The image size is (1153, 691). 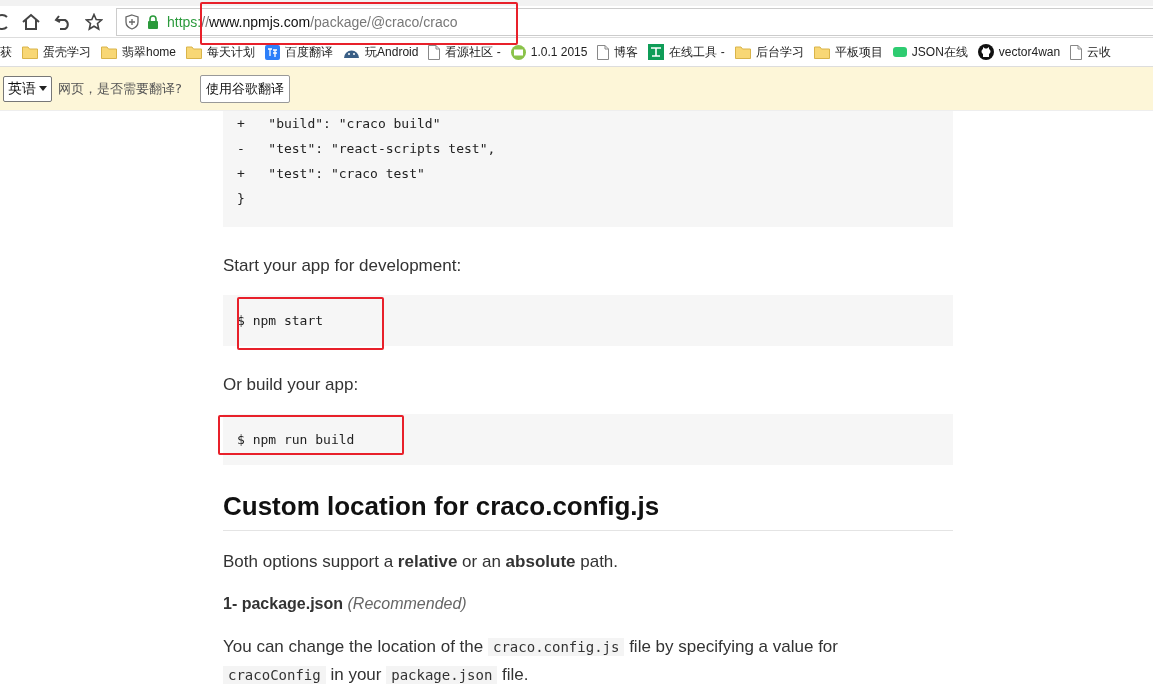 I want to click on paragraph: You can change the location of the craco.config.js file by specifying a value for cracoConfig in your package.json file., so click(x=531, y=661).